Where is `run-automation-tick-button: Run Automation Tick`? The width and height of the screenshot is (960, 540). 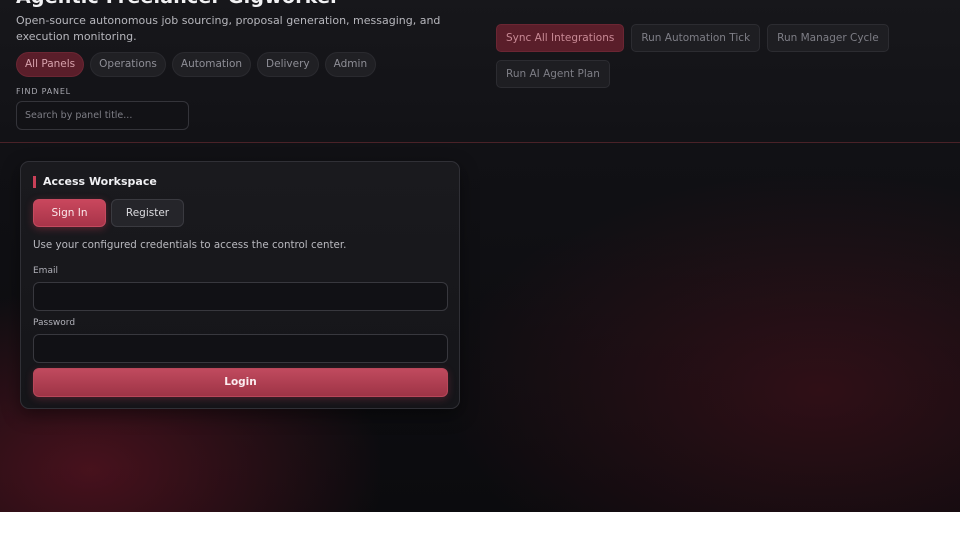
run-automation-tick-button: Run Automation Tick is located at coordinates (696, 38).